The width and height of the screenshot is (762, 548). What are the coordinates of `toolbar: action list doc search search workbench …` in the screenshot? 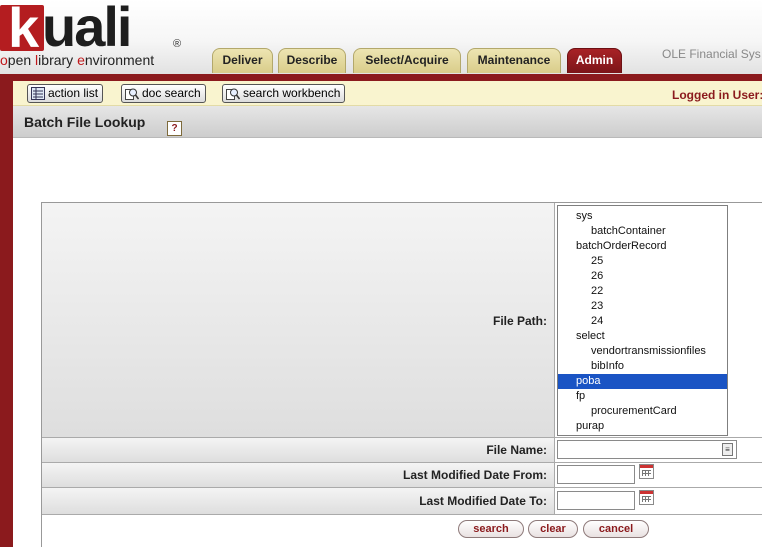 It's located at (387, 93).